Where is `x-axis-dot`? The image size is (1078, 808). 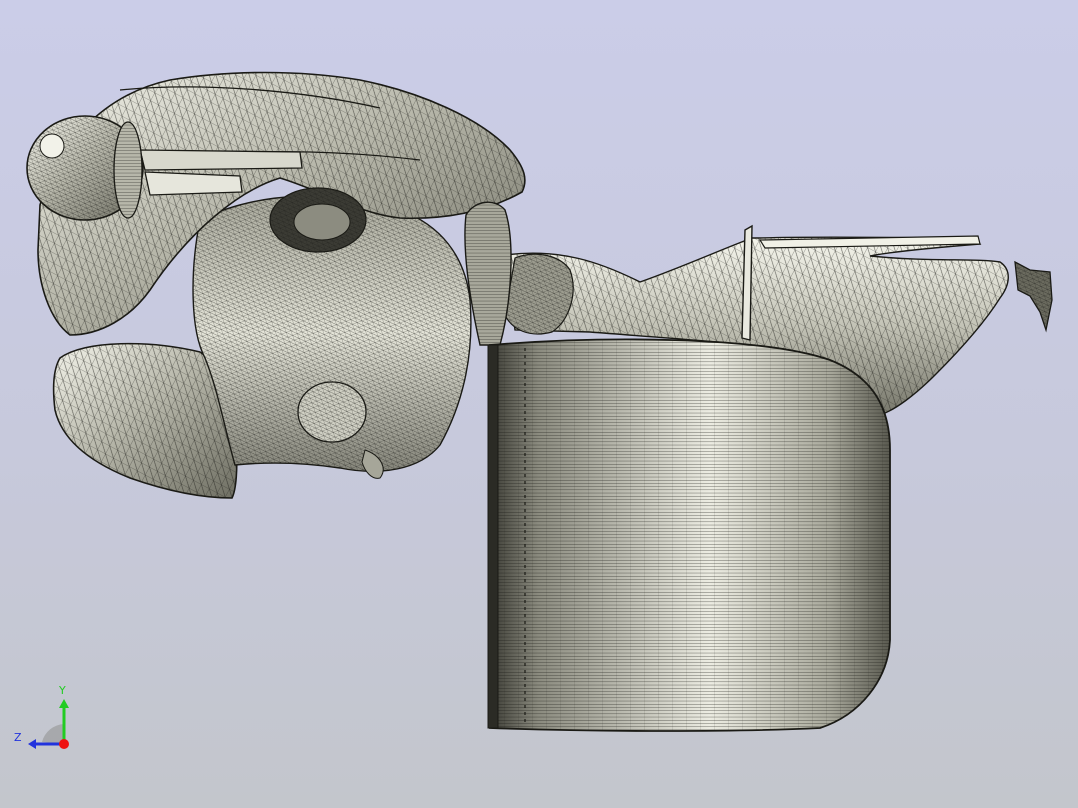 x-axis-dot is located at coordinates (64, 744).